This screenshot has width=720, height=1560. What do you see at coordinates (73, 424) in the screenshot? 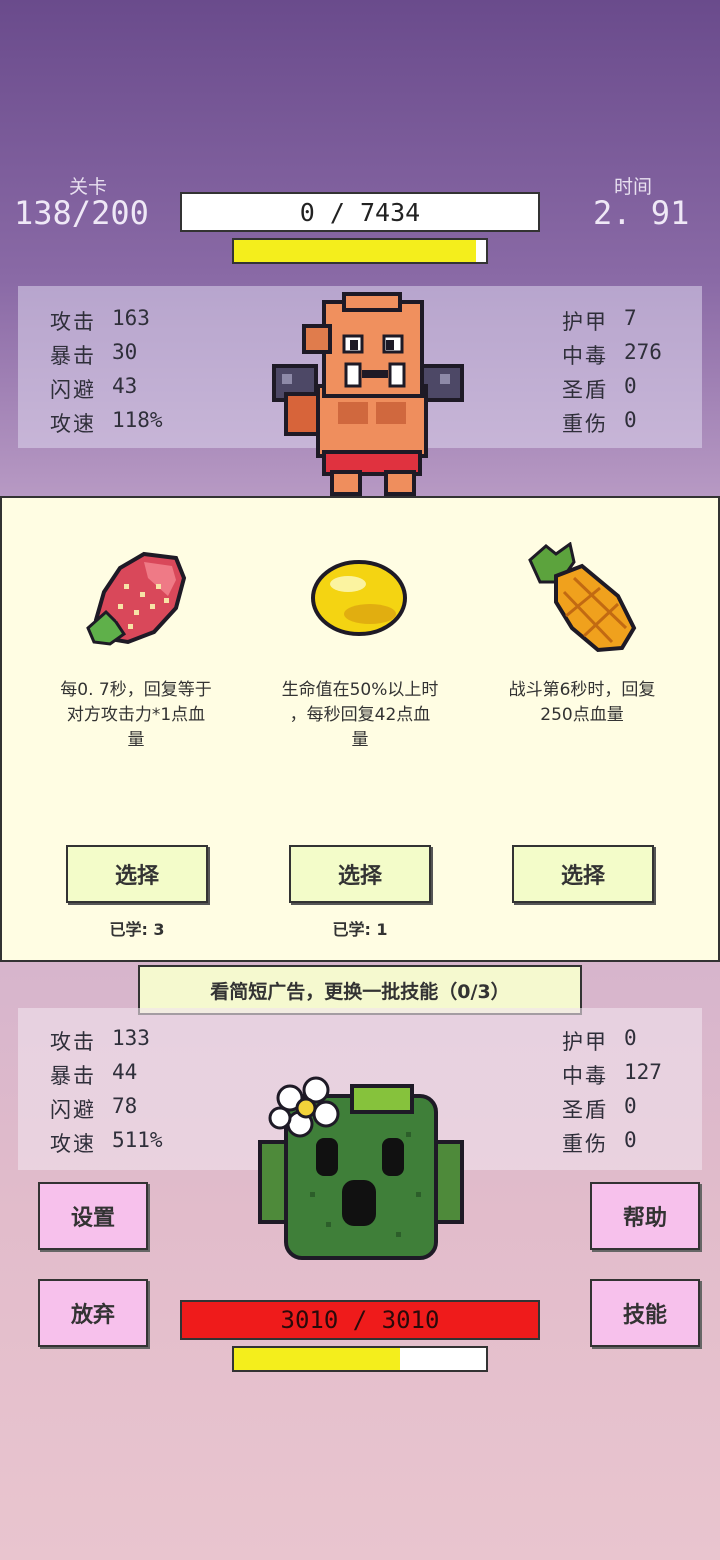
I see `enemy-stat-name: 攻速` at bounding box center [73, 424].